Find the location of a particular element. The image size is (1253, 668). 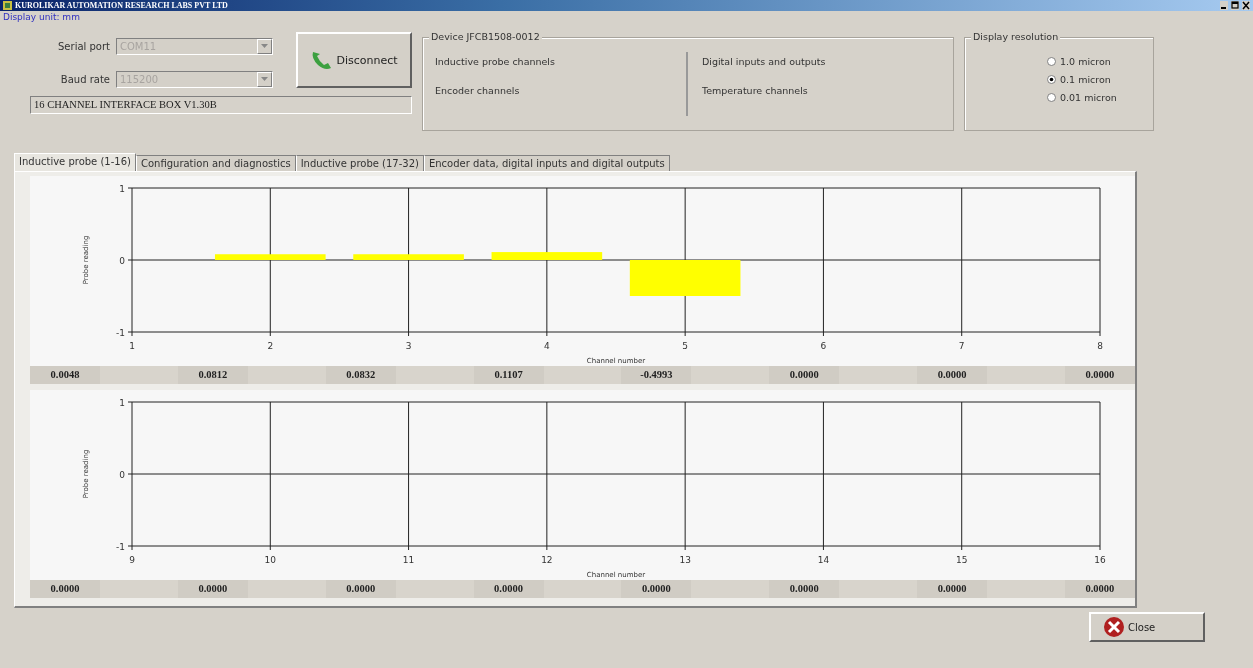

tab: Encoder data, digital inputs and digital outputs is located at coordinates (546, 163).